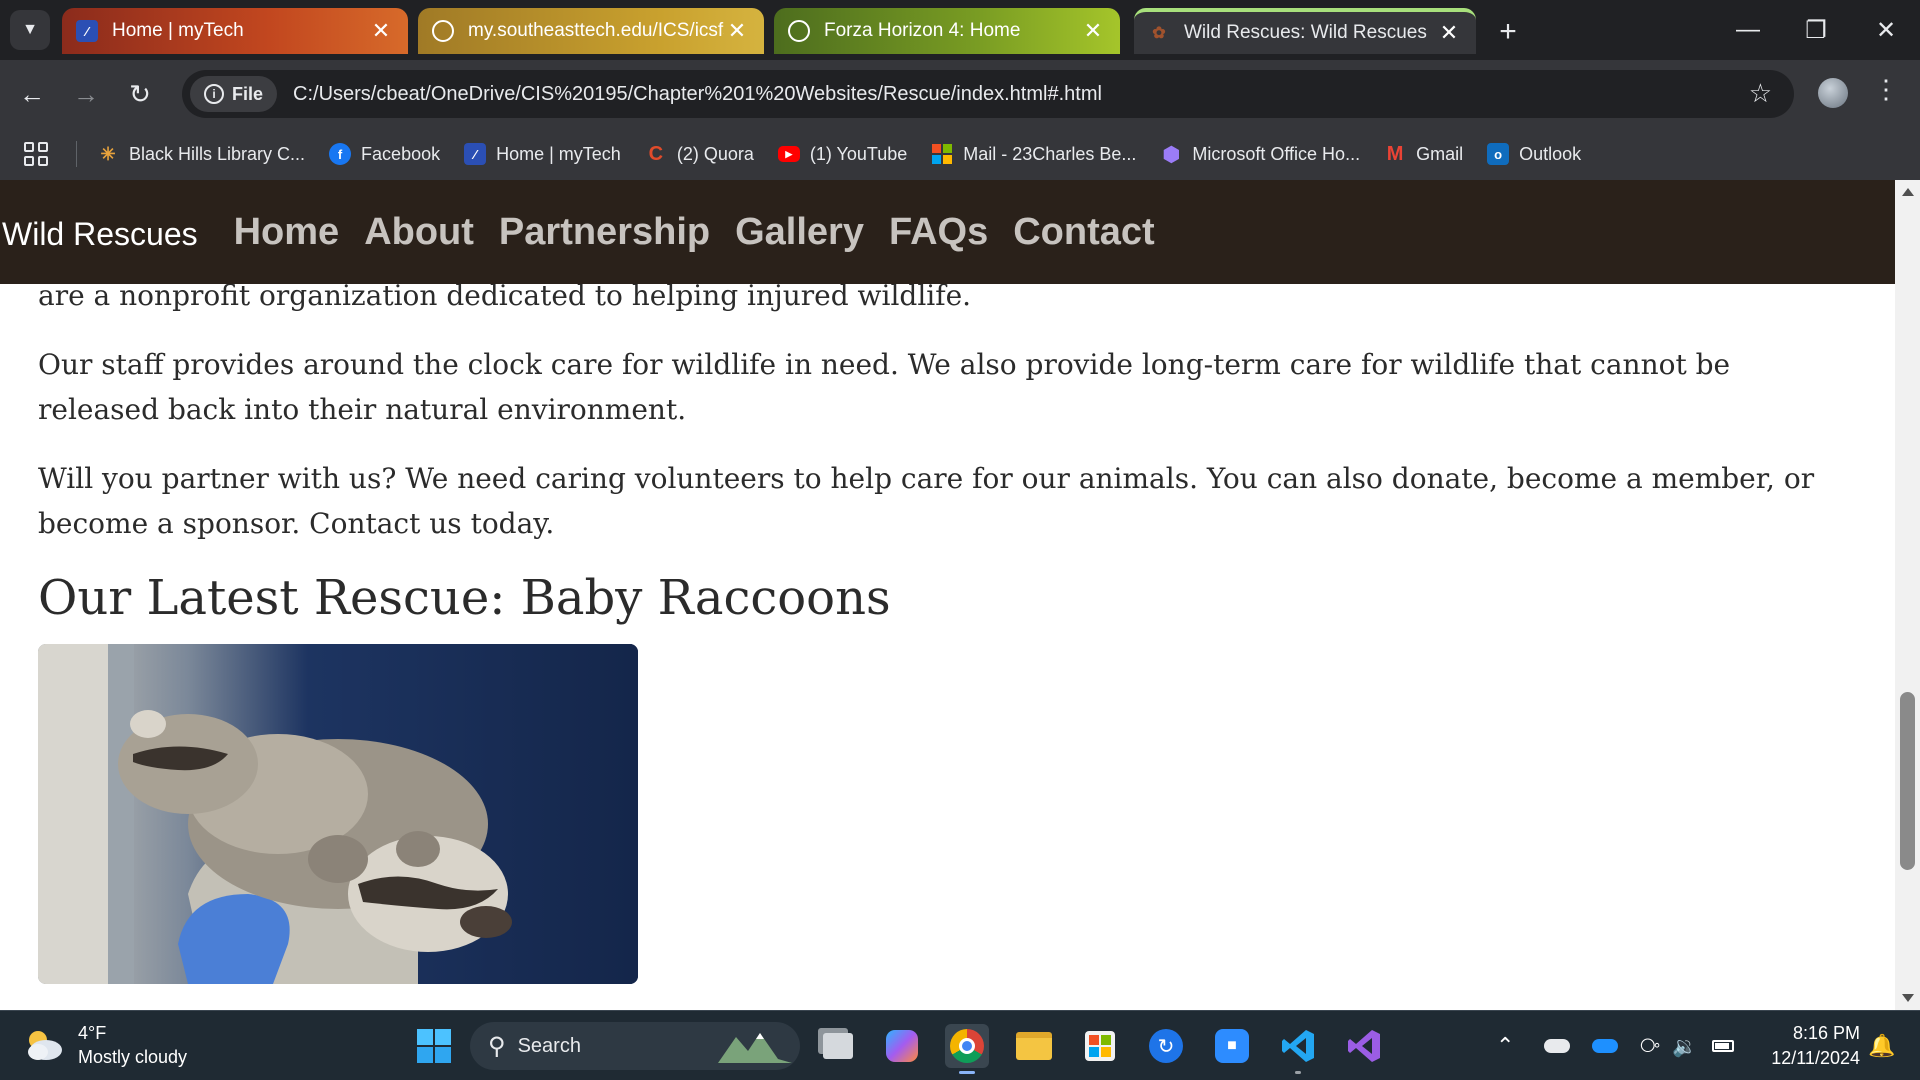 Image resolution: width=1920 pixels, height=1080 pixels. I want to click on bookmark-label: Outlook, so click(1550, 153).